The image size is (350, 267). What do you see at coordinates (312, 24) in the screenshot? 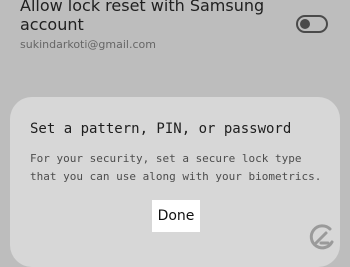
I see `lock-reset-toggle` at bounding box center [312, 24].